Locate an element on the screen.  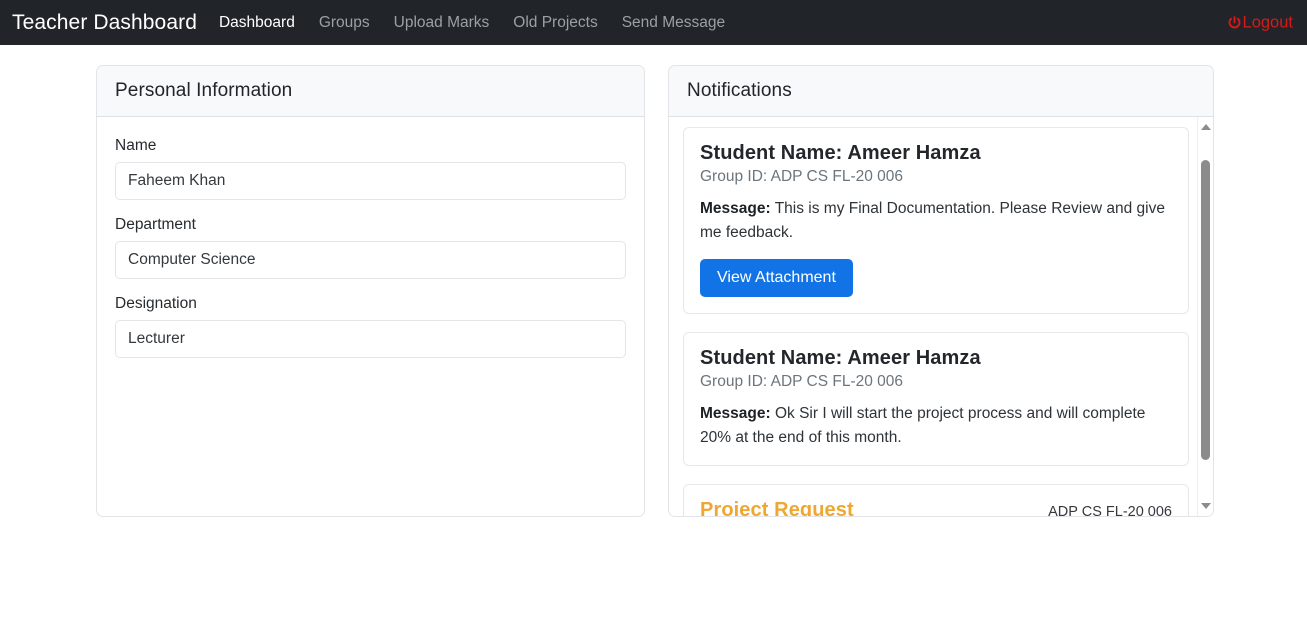
notifications-scrollbar is located at coordinates (1205, 316).